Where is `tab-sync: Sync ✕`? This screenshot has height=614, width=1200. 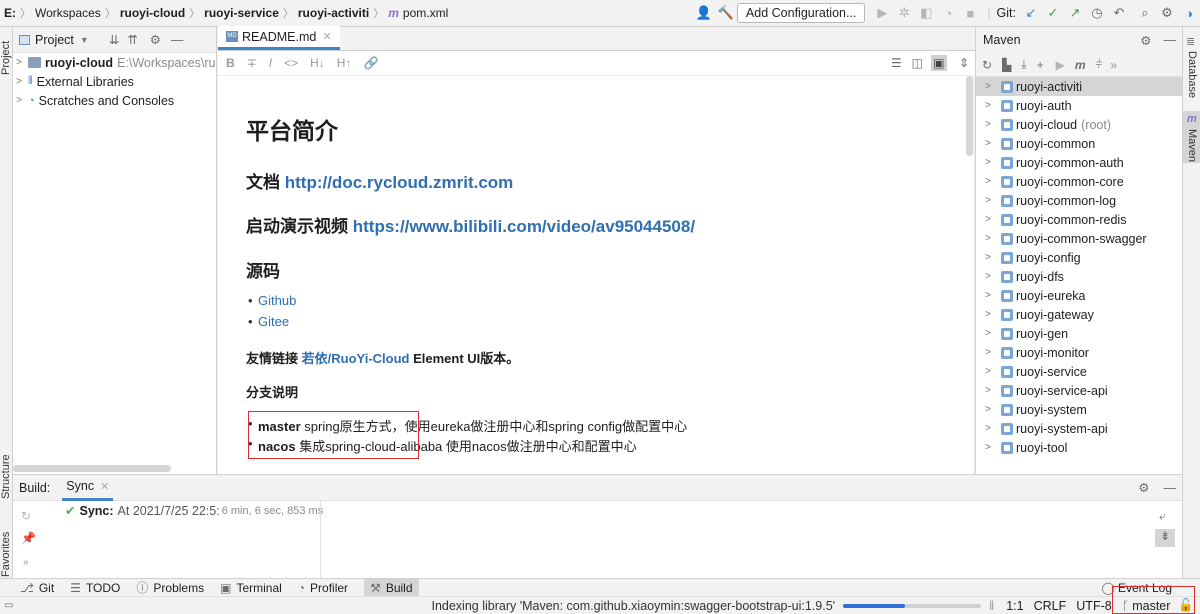 tab-sync: Sync ✕ is located at coordinates (88, 488).